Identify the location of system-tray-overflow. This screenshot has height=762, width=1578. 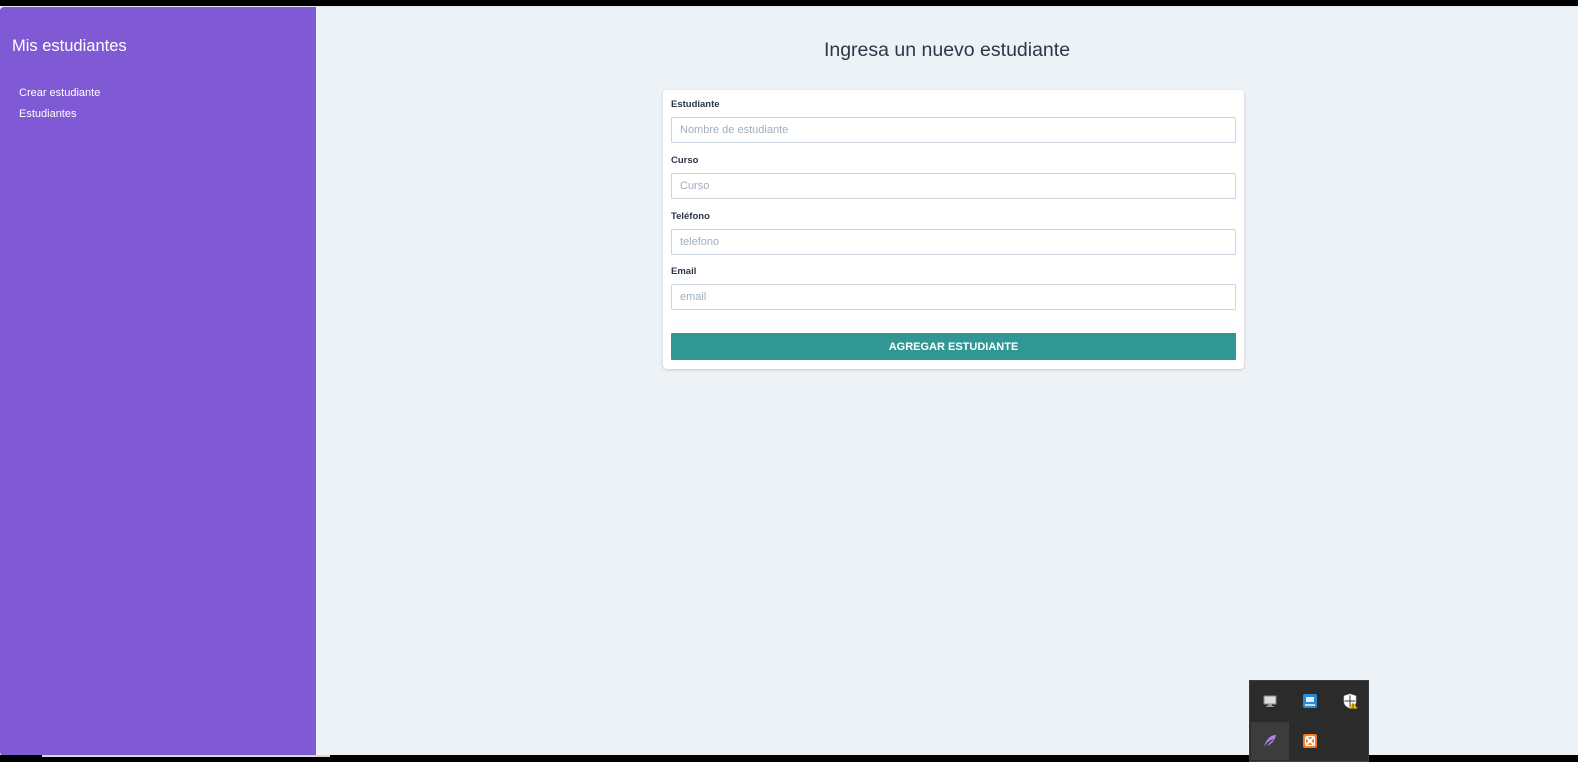
(1309, 721).